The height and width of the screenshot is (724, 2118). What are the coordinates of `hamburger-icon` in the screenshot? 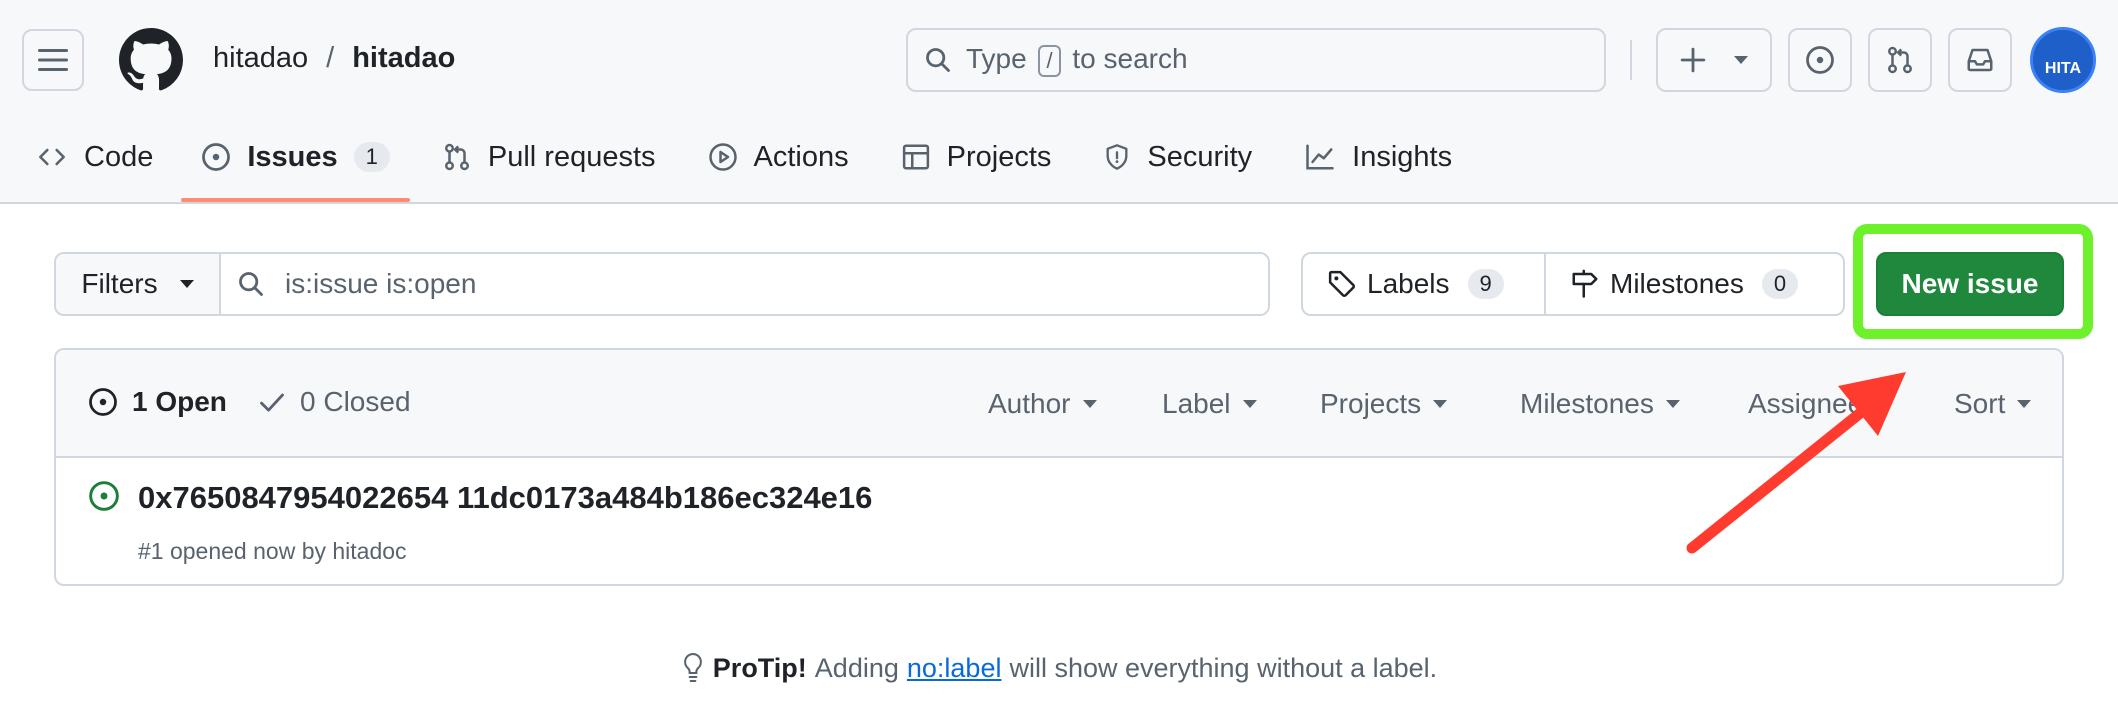 It's located at (53, 60).